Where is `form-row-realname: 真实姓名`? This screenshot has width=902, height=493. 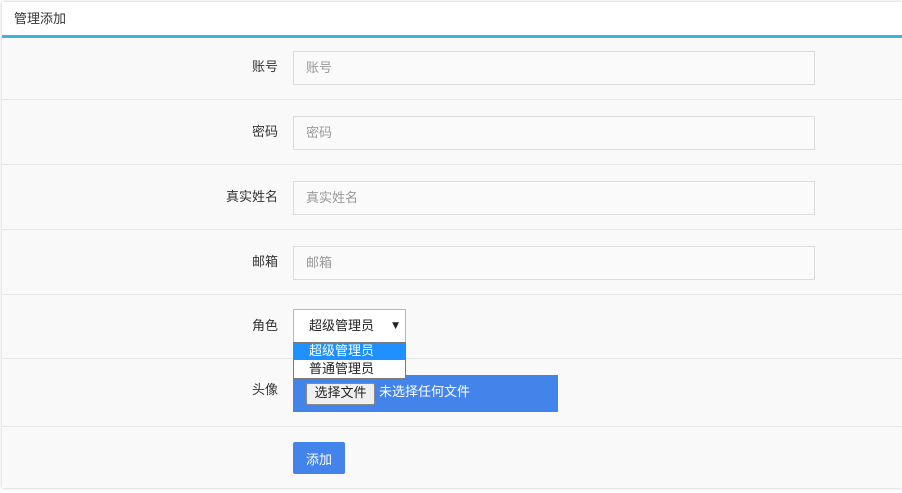 form-row-realname: 真实姓名 is located at coordinates (452, 197).